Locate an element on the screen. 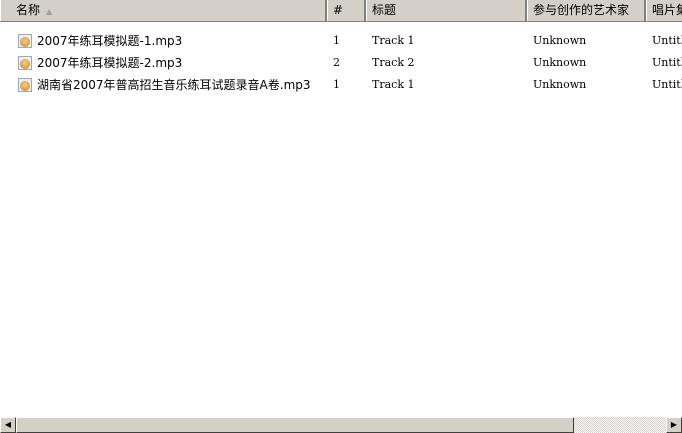  column-header: 名称 ▲ # 标题 参与创作的艺术家 唱片集 is located at coordinates (341, 11).